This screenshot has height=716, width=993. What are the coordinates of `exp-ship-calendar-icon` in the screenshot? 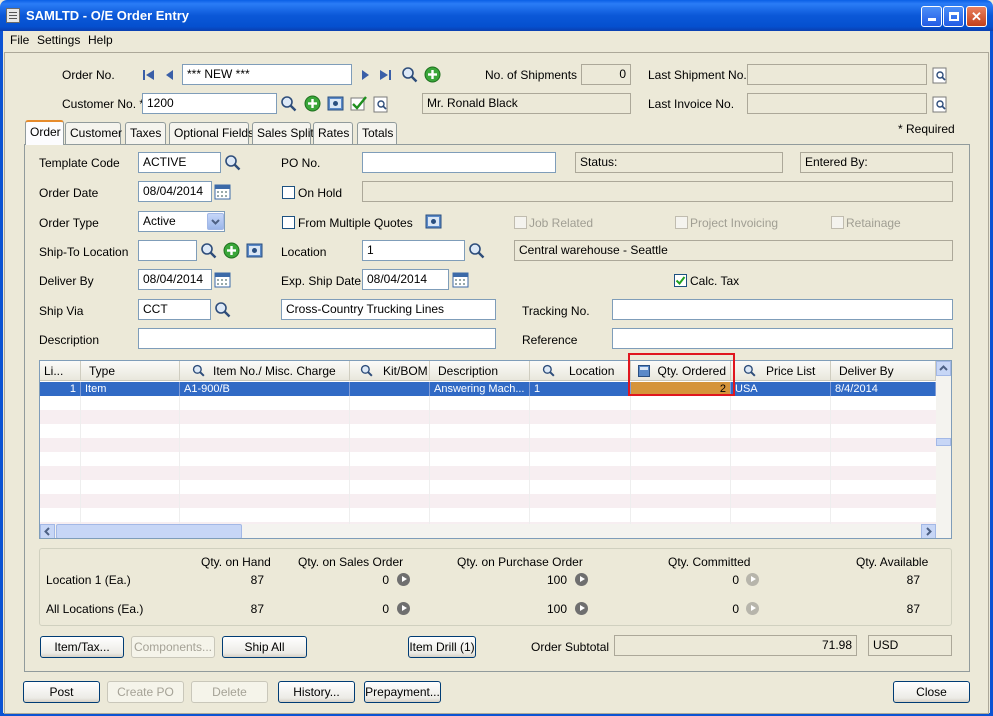 It's located at (460, 279).